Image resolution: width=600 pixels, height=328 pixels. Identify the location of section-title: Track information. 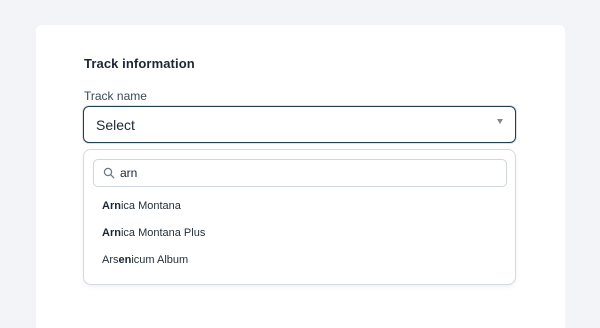
(139, 63).